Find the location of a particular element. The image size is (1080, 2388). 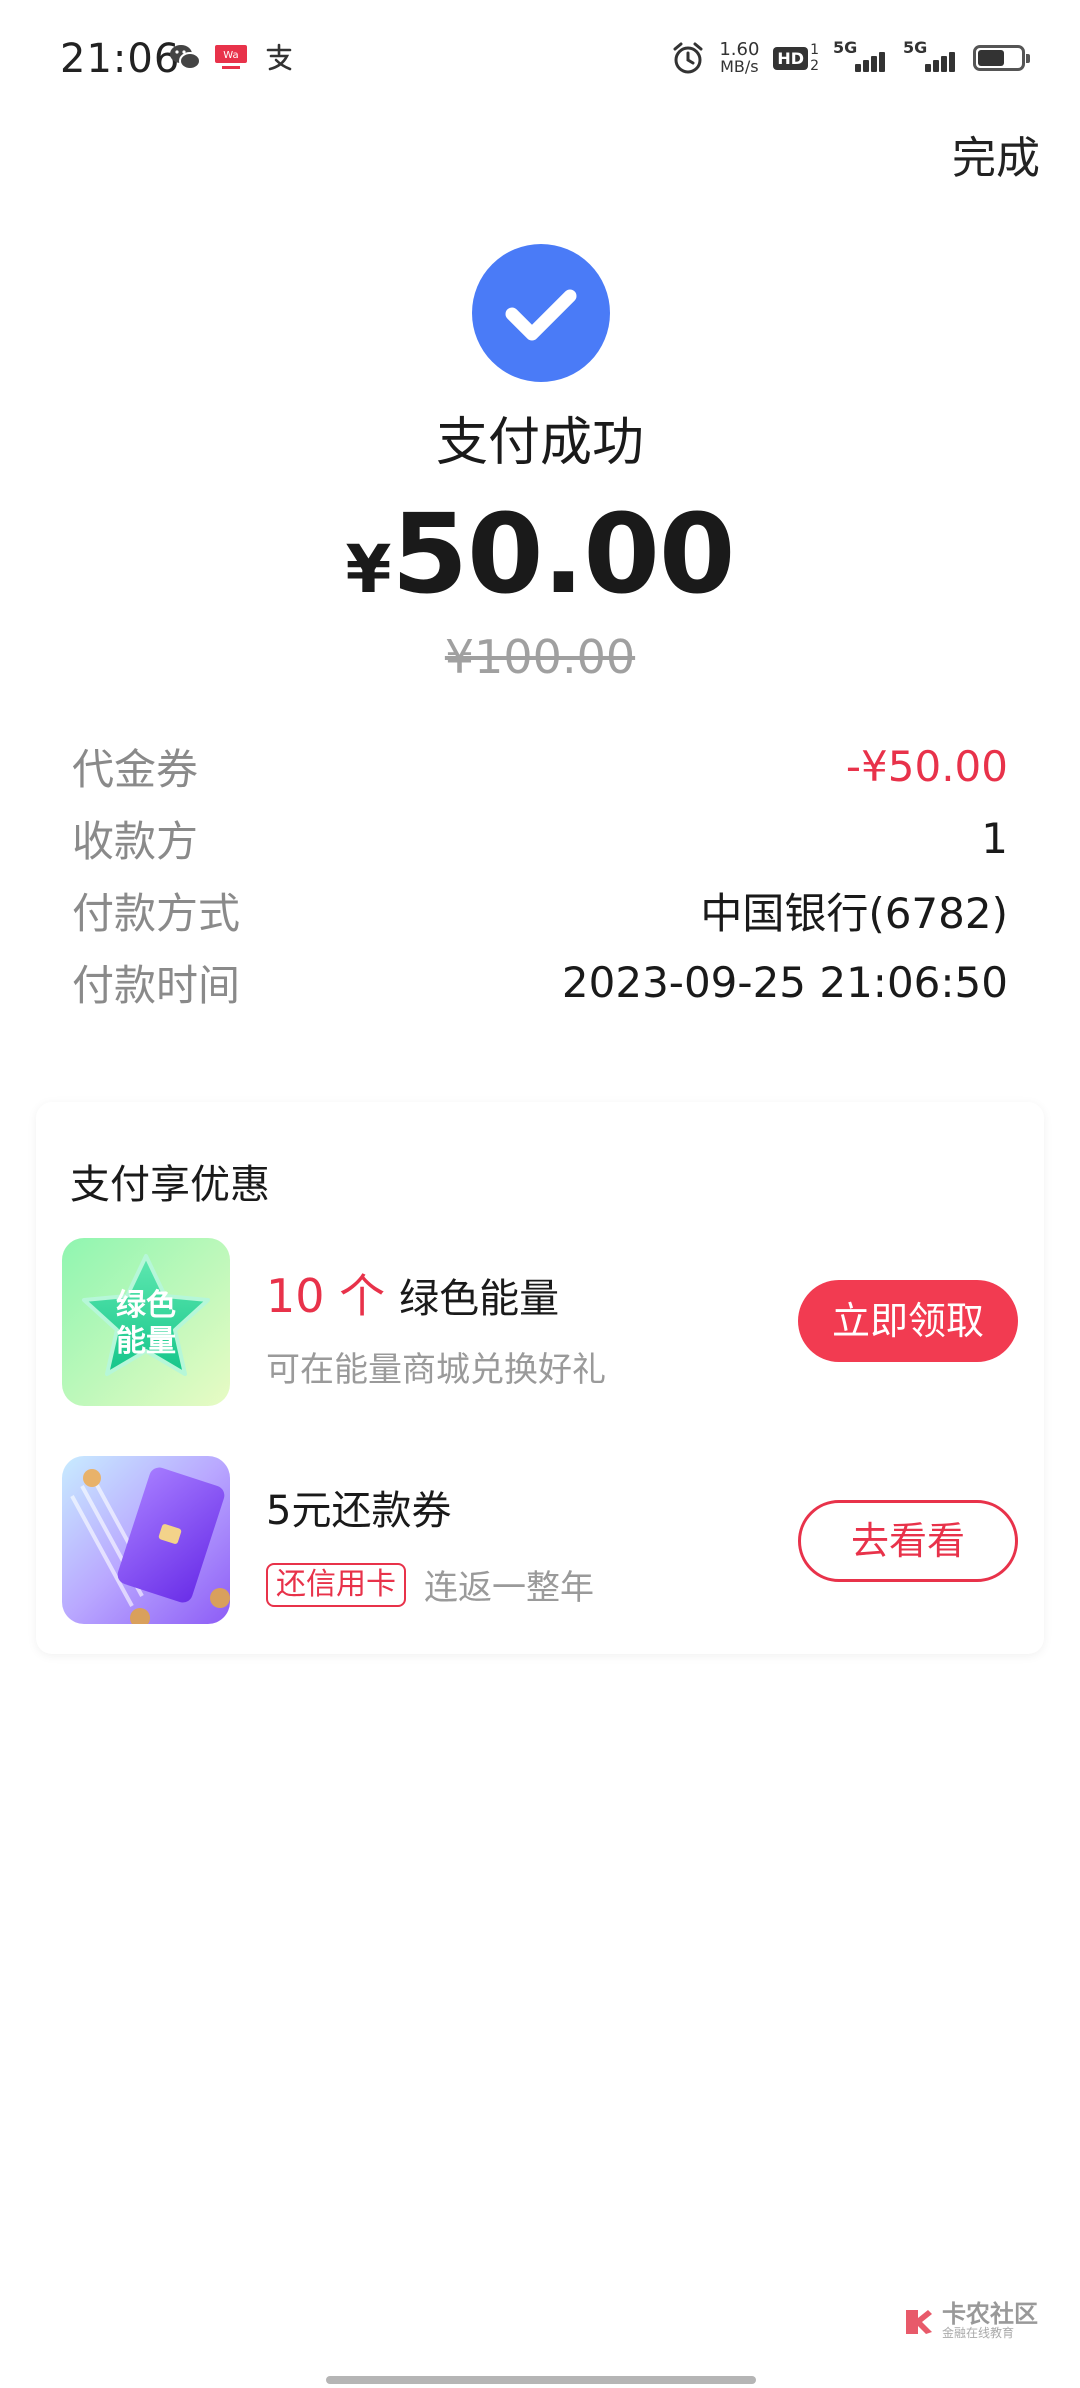

hd-badge: HD 1 2 is located at coordinates (796, 58).